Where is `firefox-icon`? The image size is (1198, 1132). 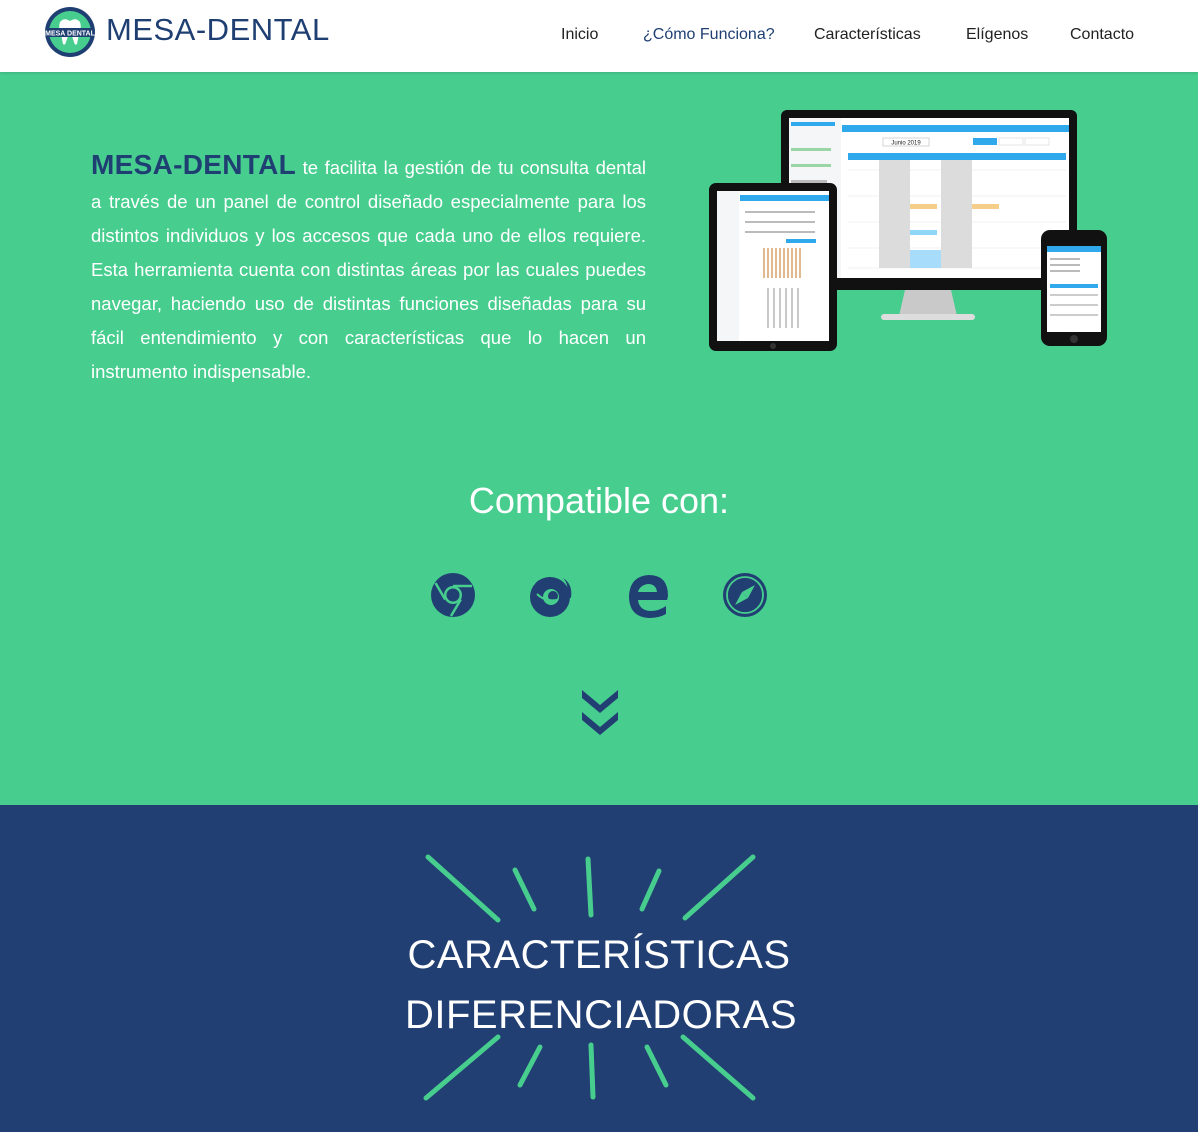 firefox-icon is located at coordinates (551, 597).